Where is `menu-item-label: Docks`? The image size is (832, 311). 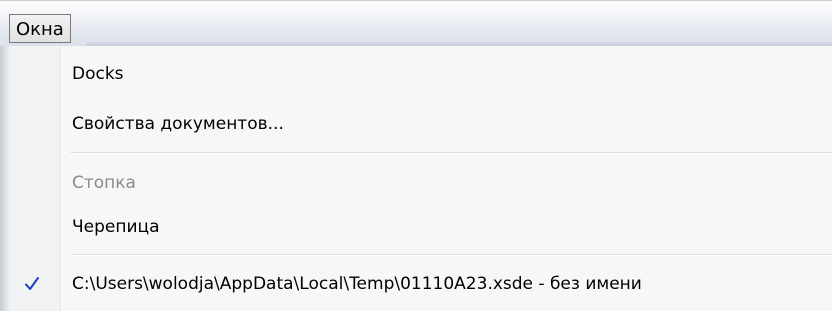 menu-item-label: Docks is located at coordinates (98, 74).